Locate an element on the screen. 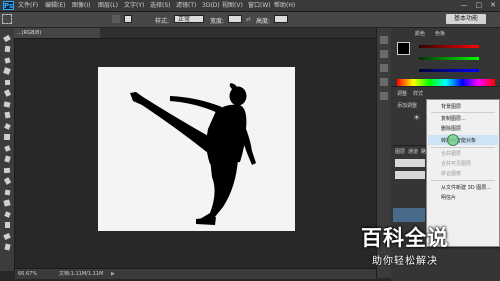  shape-tool-icon is located at coordinates (7, 225).